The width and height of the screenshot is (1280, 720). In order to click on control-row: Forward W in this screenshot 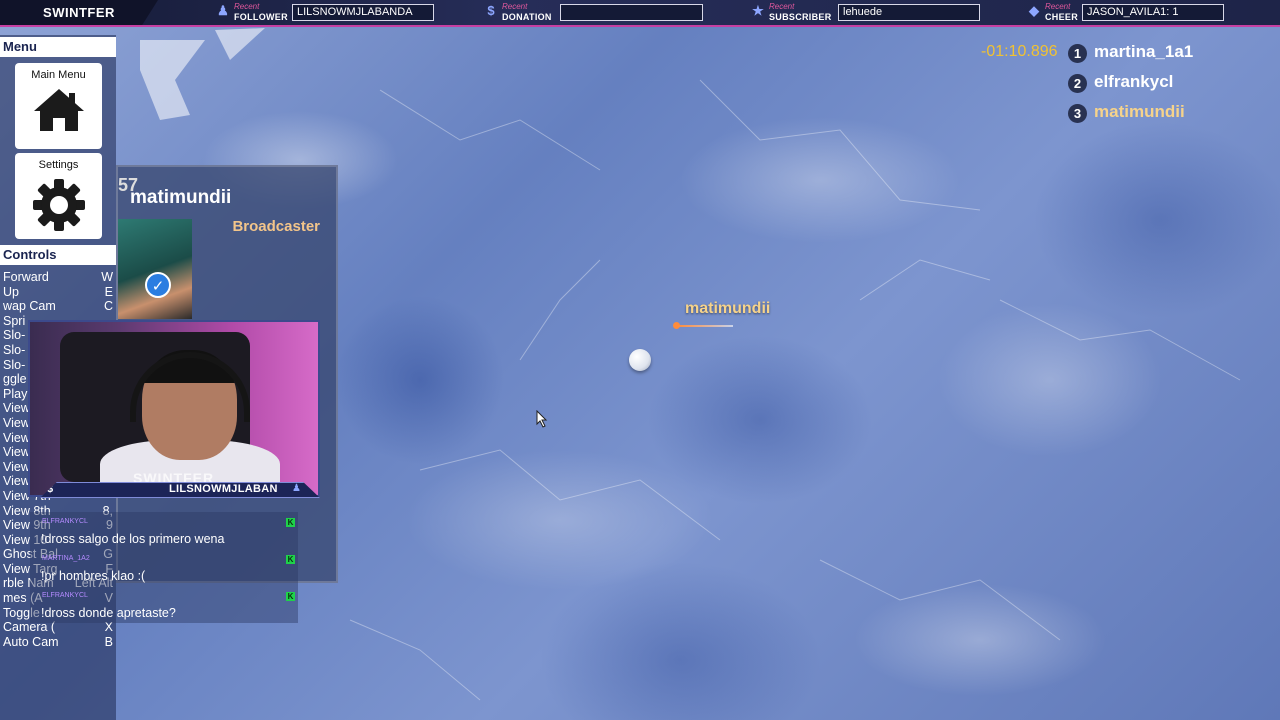, I will do `click(58, 277)`.